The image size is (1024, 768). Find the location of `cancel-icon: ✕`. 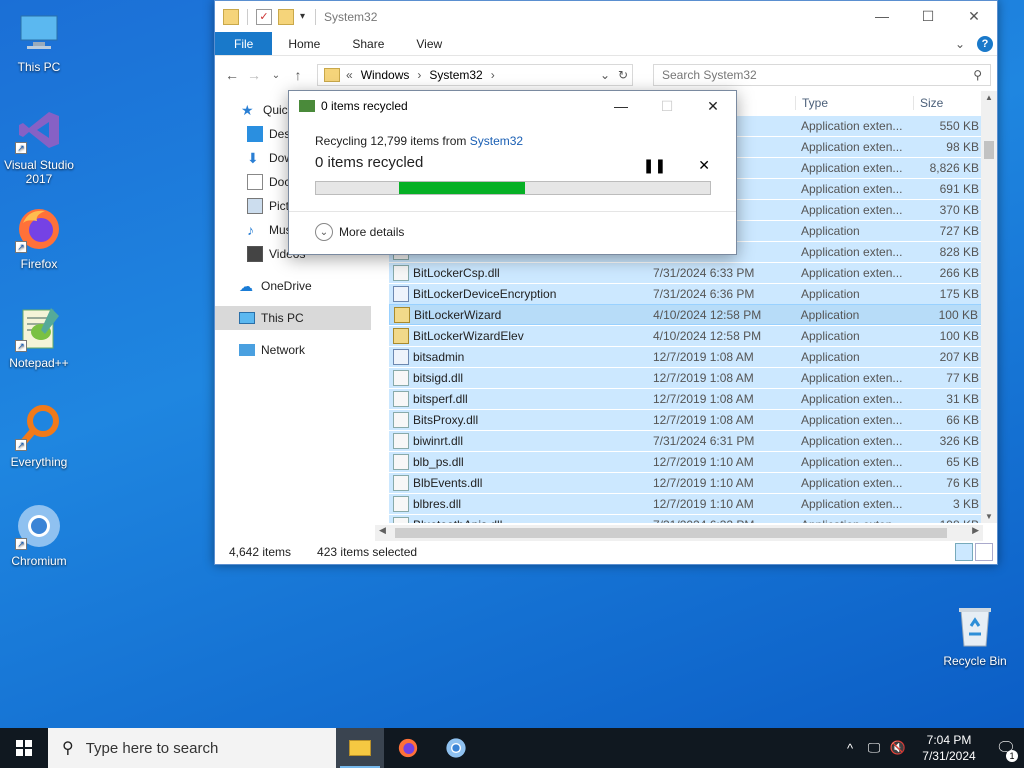

cancel-icon: ✕ is located at coordinates (704, 165).